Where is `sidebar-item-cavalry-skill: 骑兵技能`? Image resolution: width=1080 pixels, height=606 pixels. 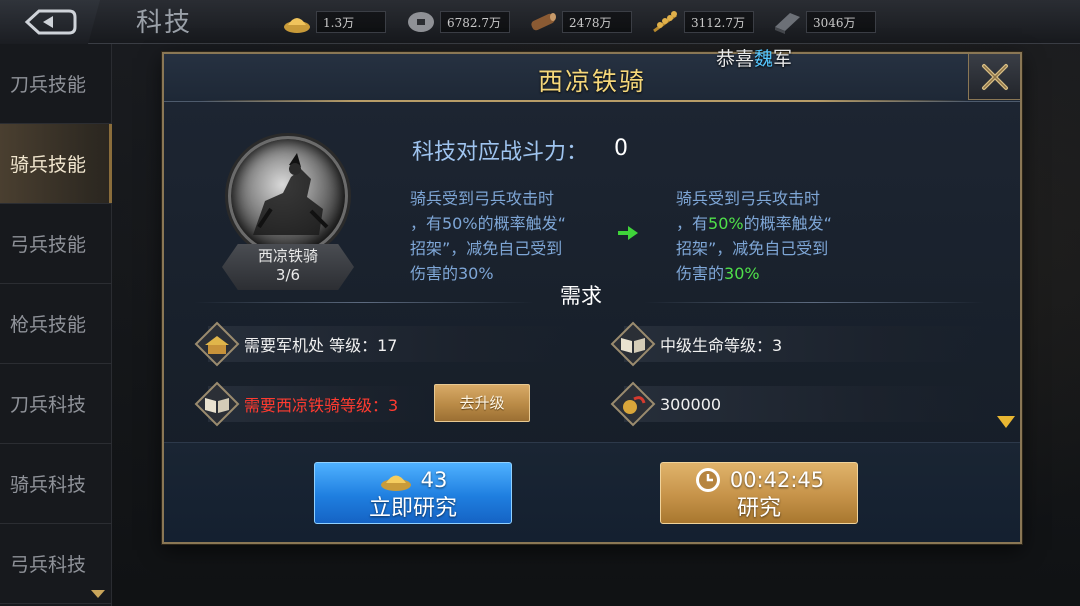
sidebar-item-cavalry-skill: 骑兵技能 is located at coordinates (56, 164).